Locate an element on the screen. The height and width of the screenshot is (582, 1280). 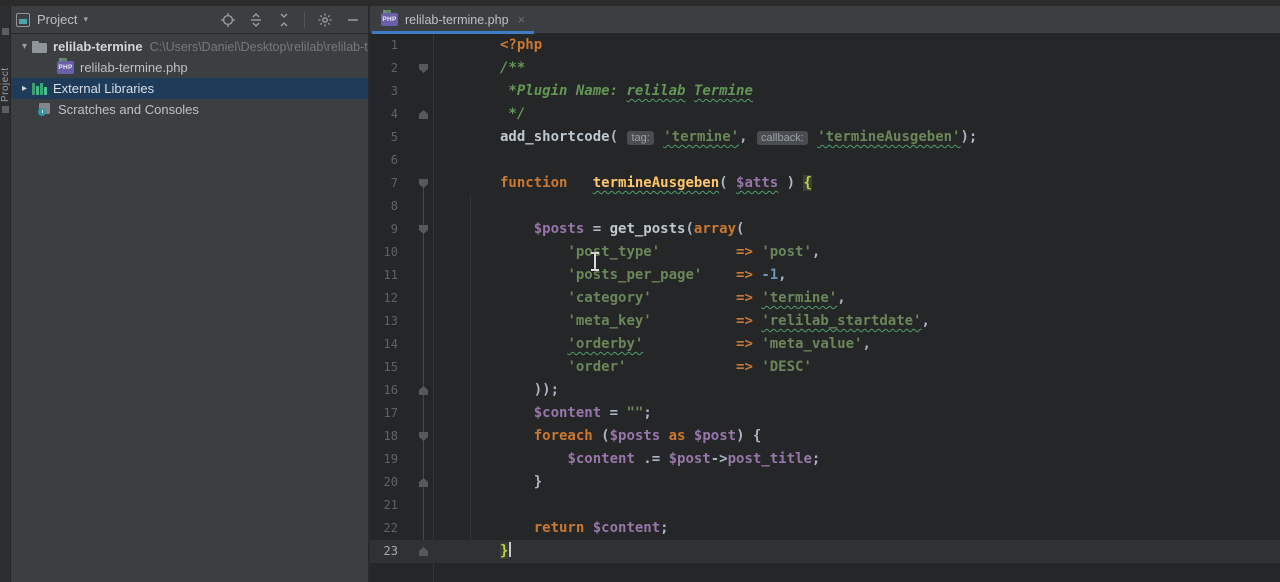
code-text: $content .= $post->post_title; is located at coordinates (660, 459).